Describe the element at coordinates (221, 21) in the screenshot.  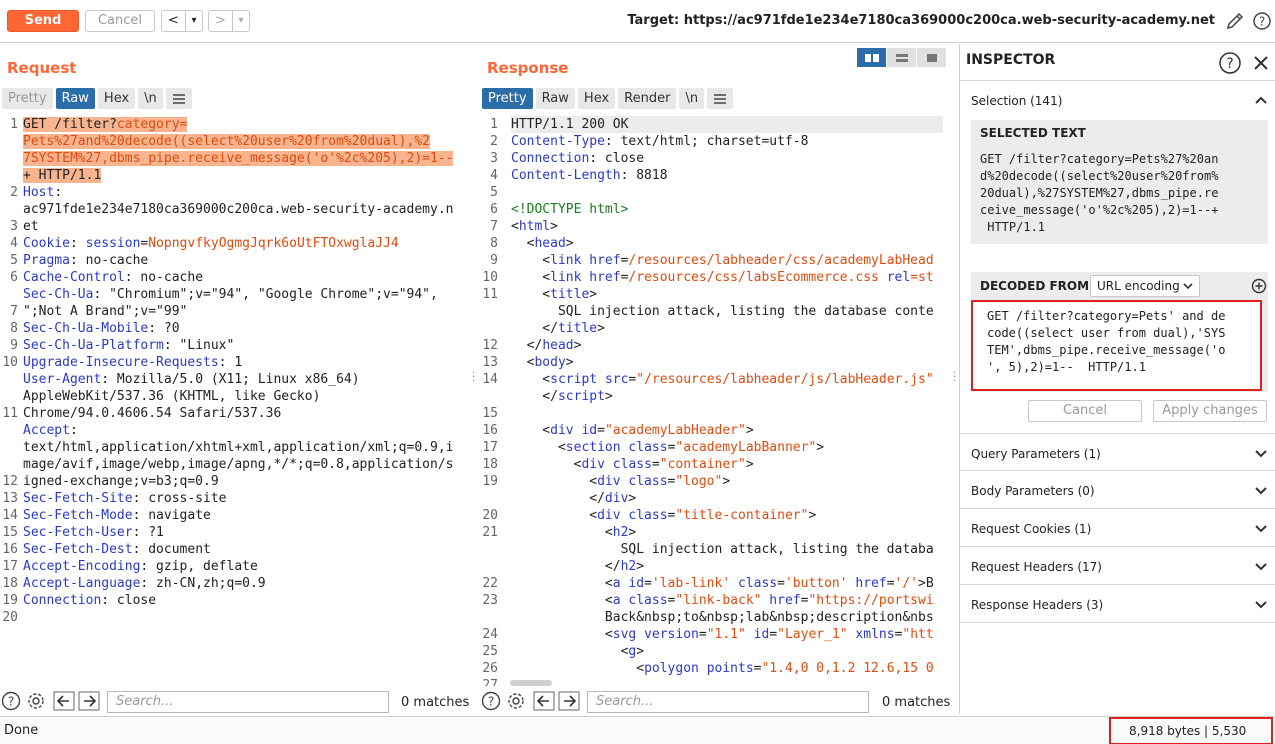
I see `forward-arrow-icon: >` at that location.